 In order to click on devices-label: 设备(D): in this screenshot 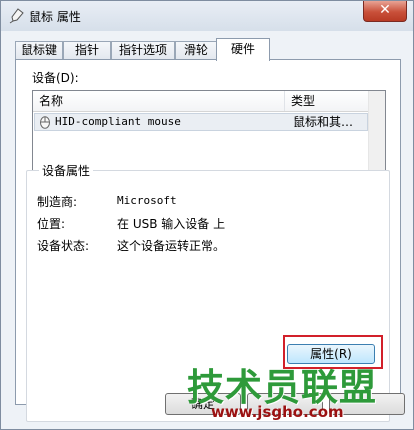, I will do `click(55, 78)`.